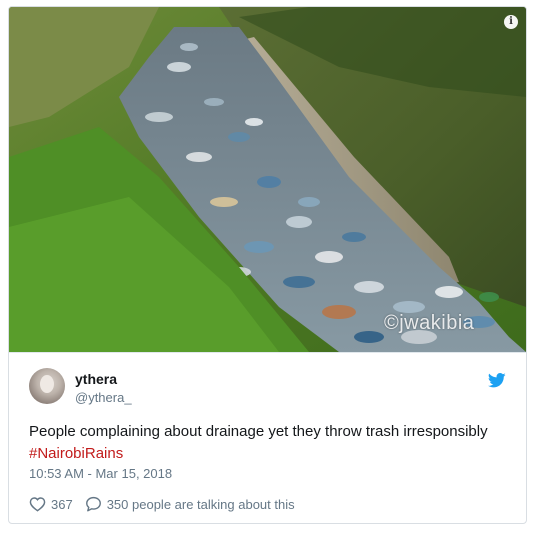 Image resolution: width=536 pixels, height=533 pixels. I want to click on like-count: 367, so click(62, 504).